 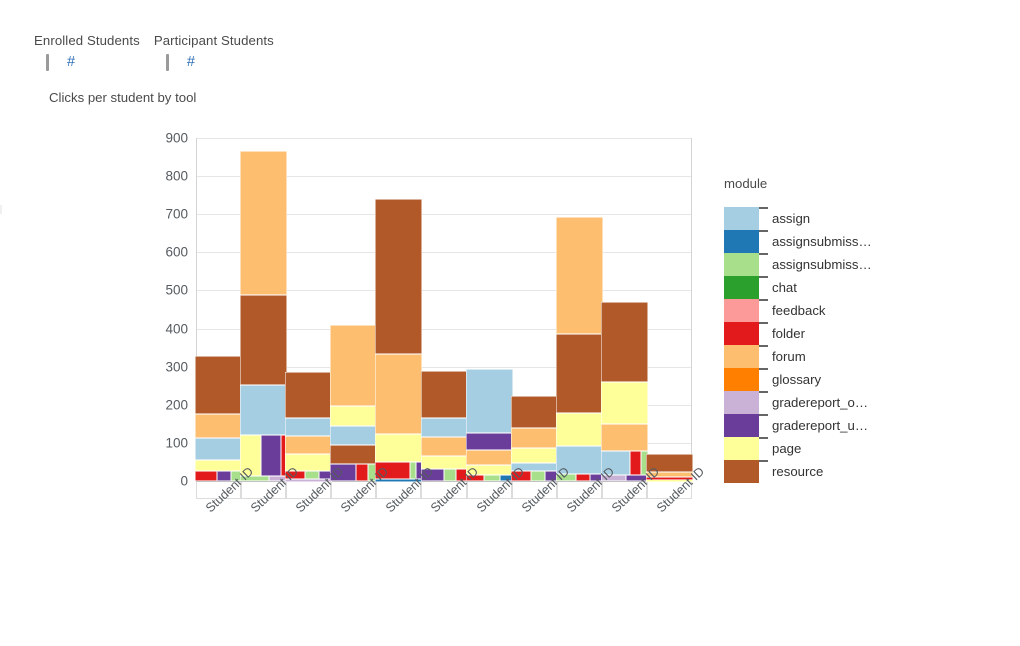 I want to click on y-axis-tick-label: 500, so click(x=176, y=290).